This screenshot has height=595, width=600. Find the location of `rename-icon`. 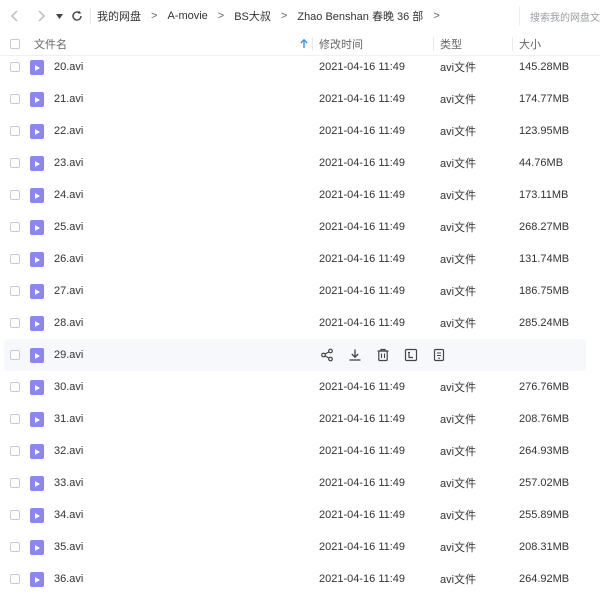

rename-icon is located at coordinates (411, 355).